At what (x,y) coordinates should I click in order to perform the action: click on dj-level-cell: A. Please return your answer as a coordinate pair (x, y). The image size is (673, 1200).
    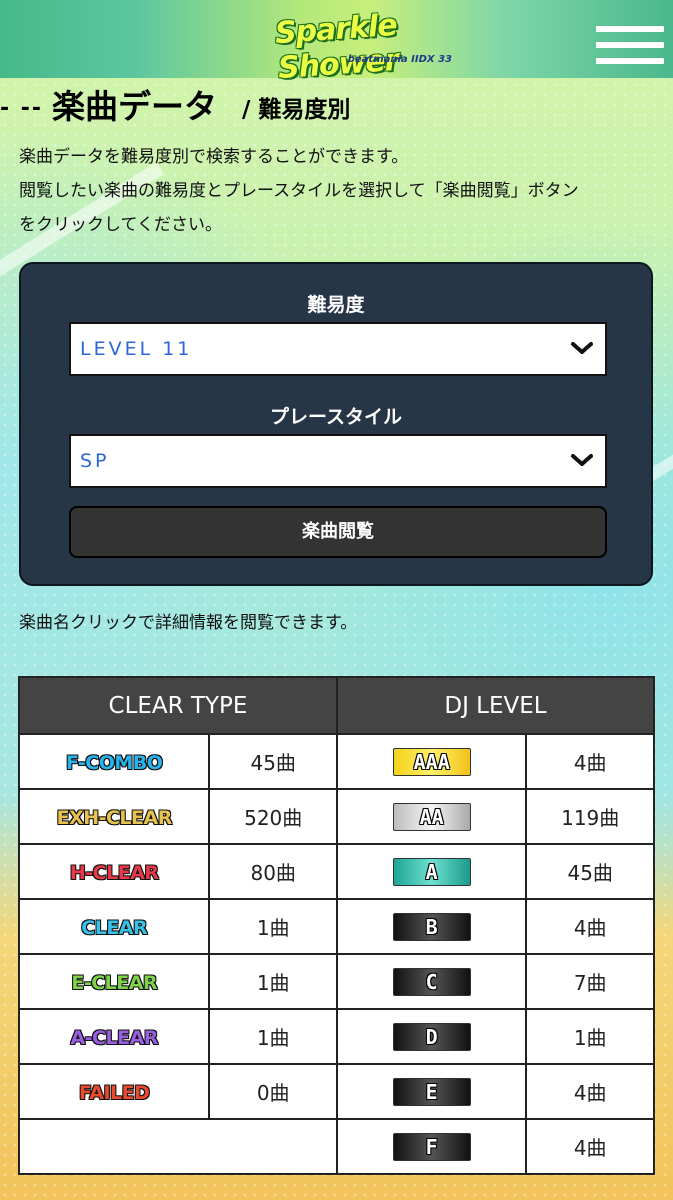
    Looking at the image, I should click on (431, 871).